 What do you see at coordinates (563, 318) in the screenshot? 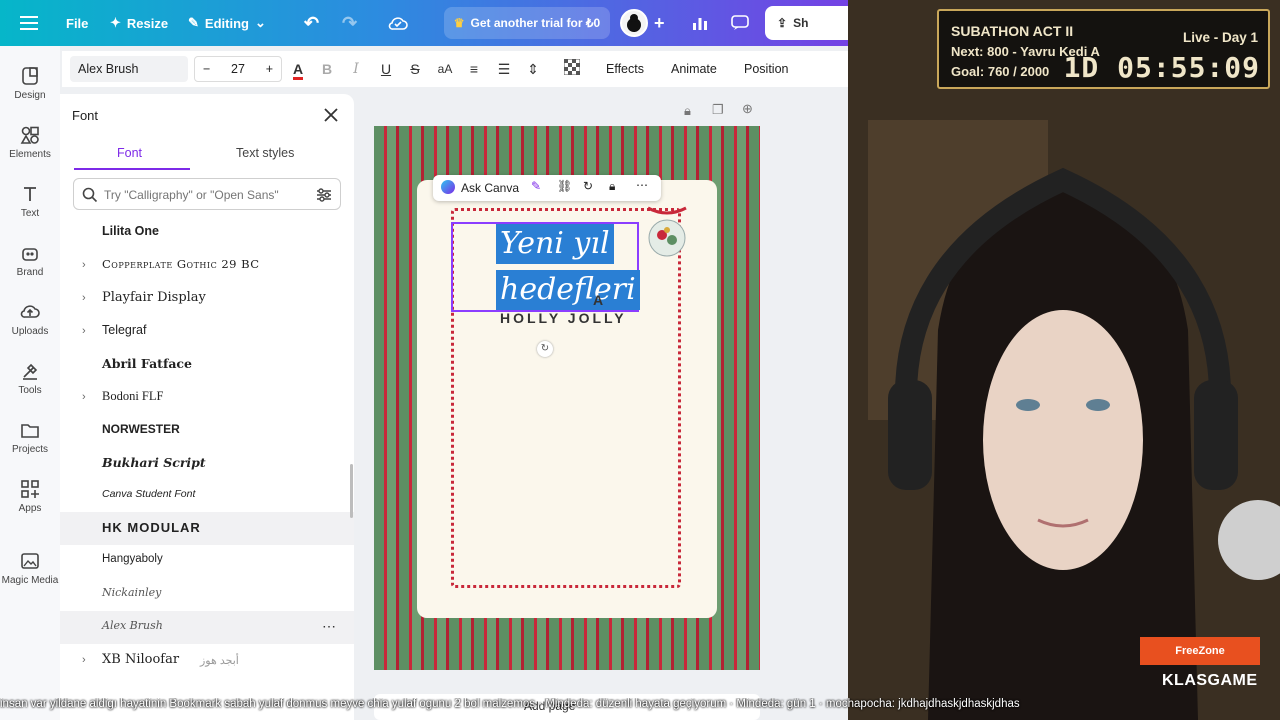
I see `holly-jolly-text: HOLLY JOLLY` at bounding box center [563, 318].